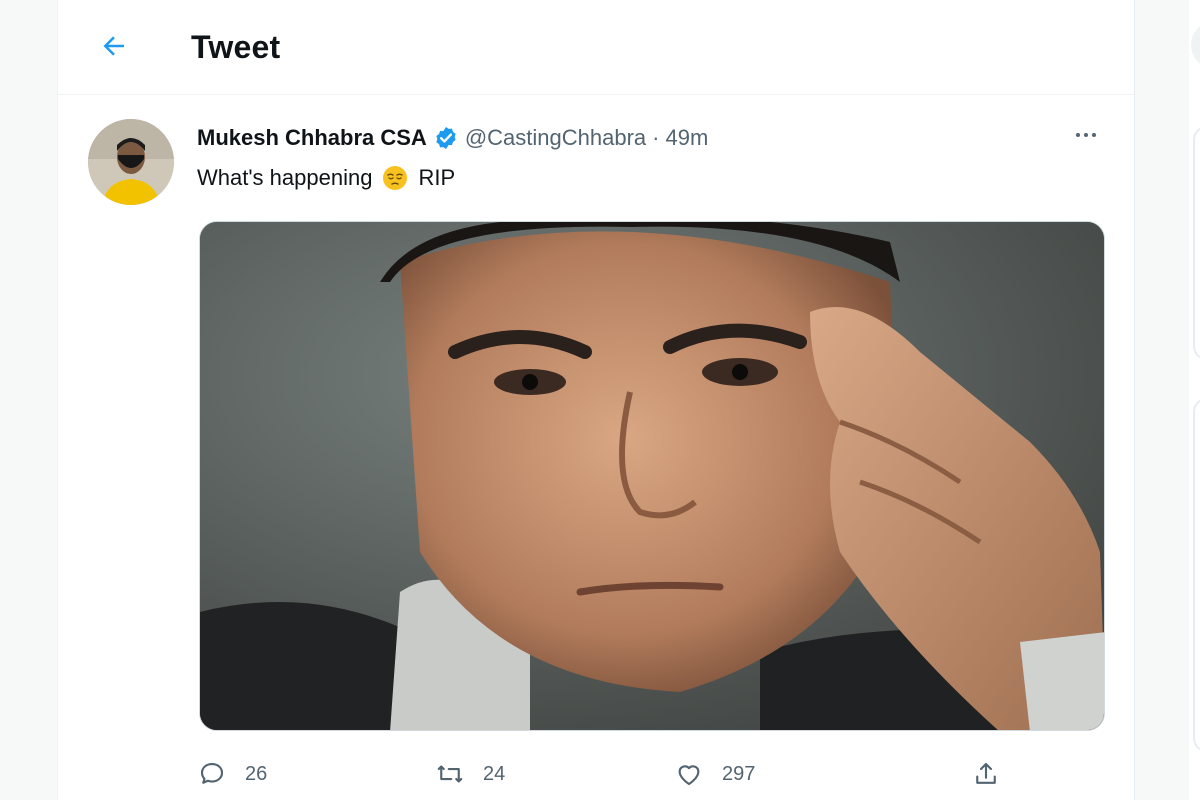 The image size is (1200, 800). Describe the element at coordinates (689, 775) in the screenshot. I see `heart-icon` at that location.